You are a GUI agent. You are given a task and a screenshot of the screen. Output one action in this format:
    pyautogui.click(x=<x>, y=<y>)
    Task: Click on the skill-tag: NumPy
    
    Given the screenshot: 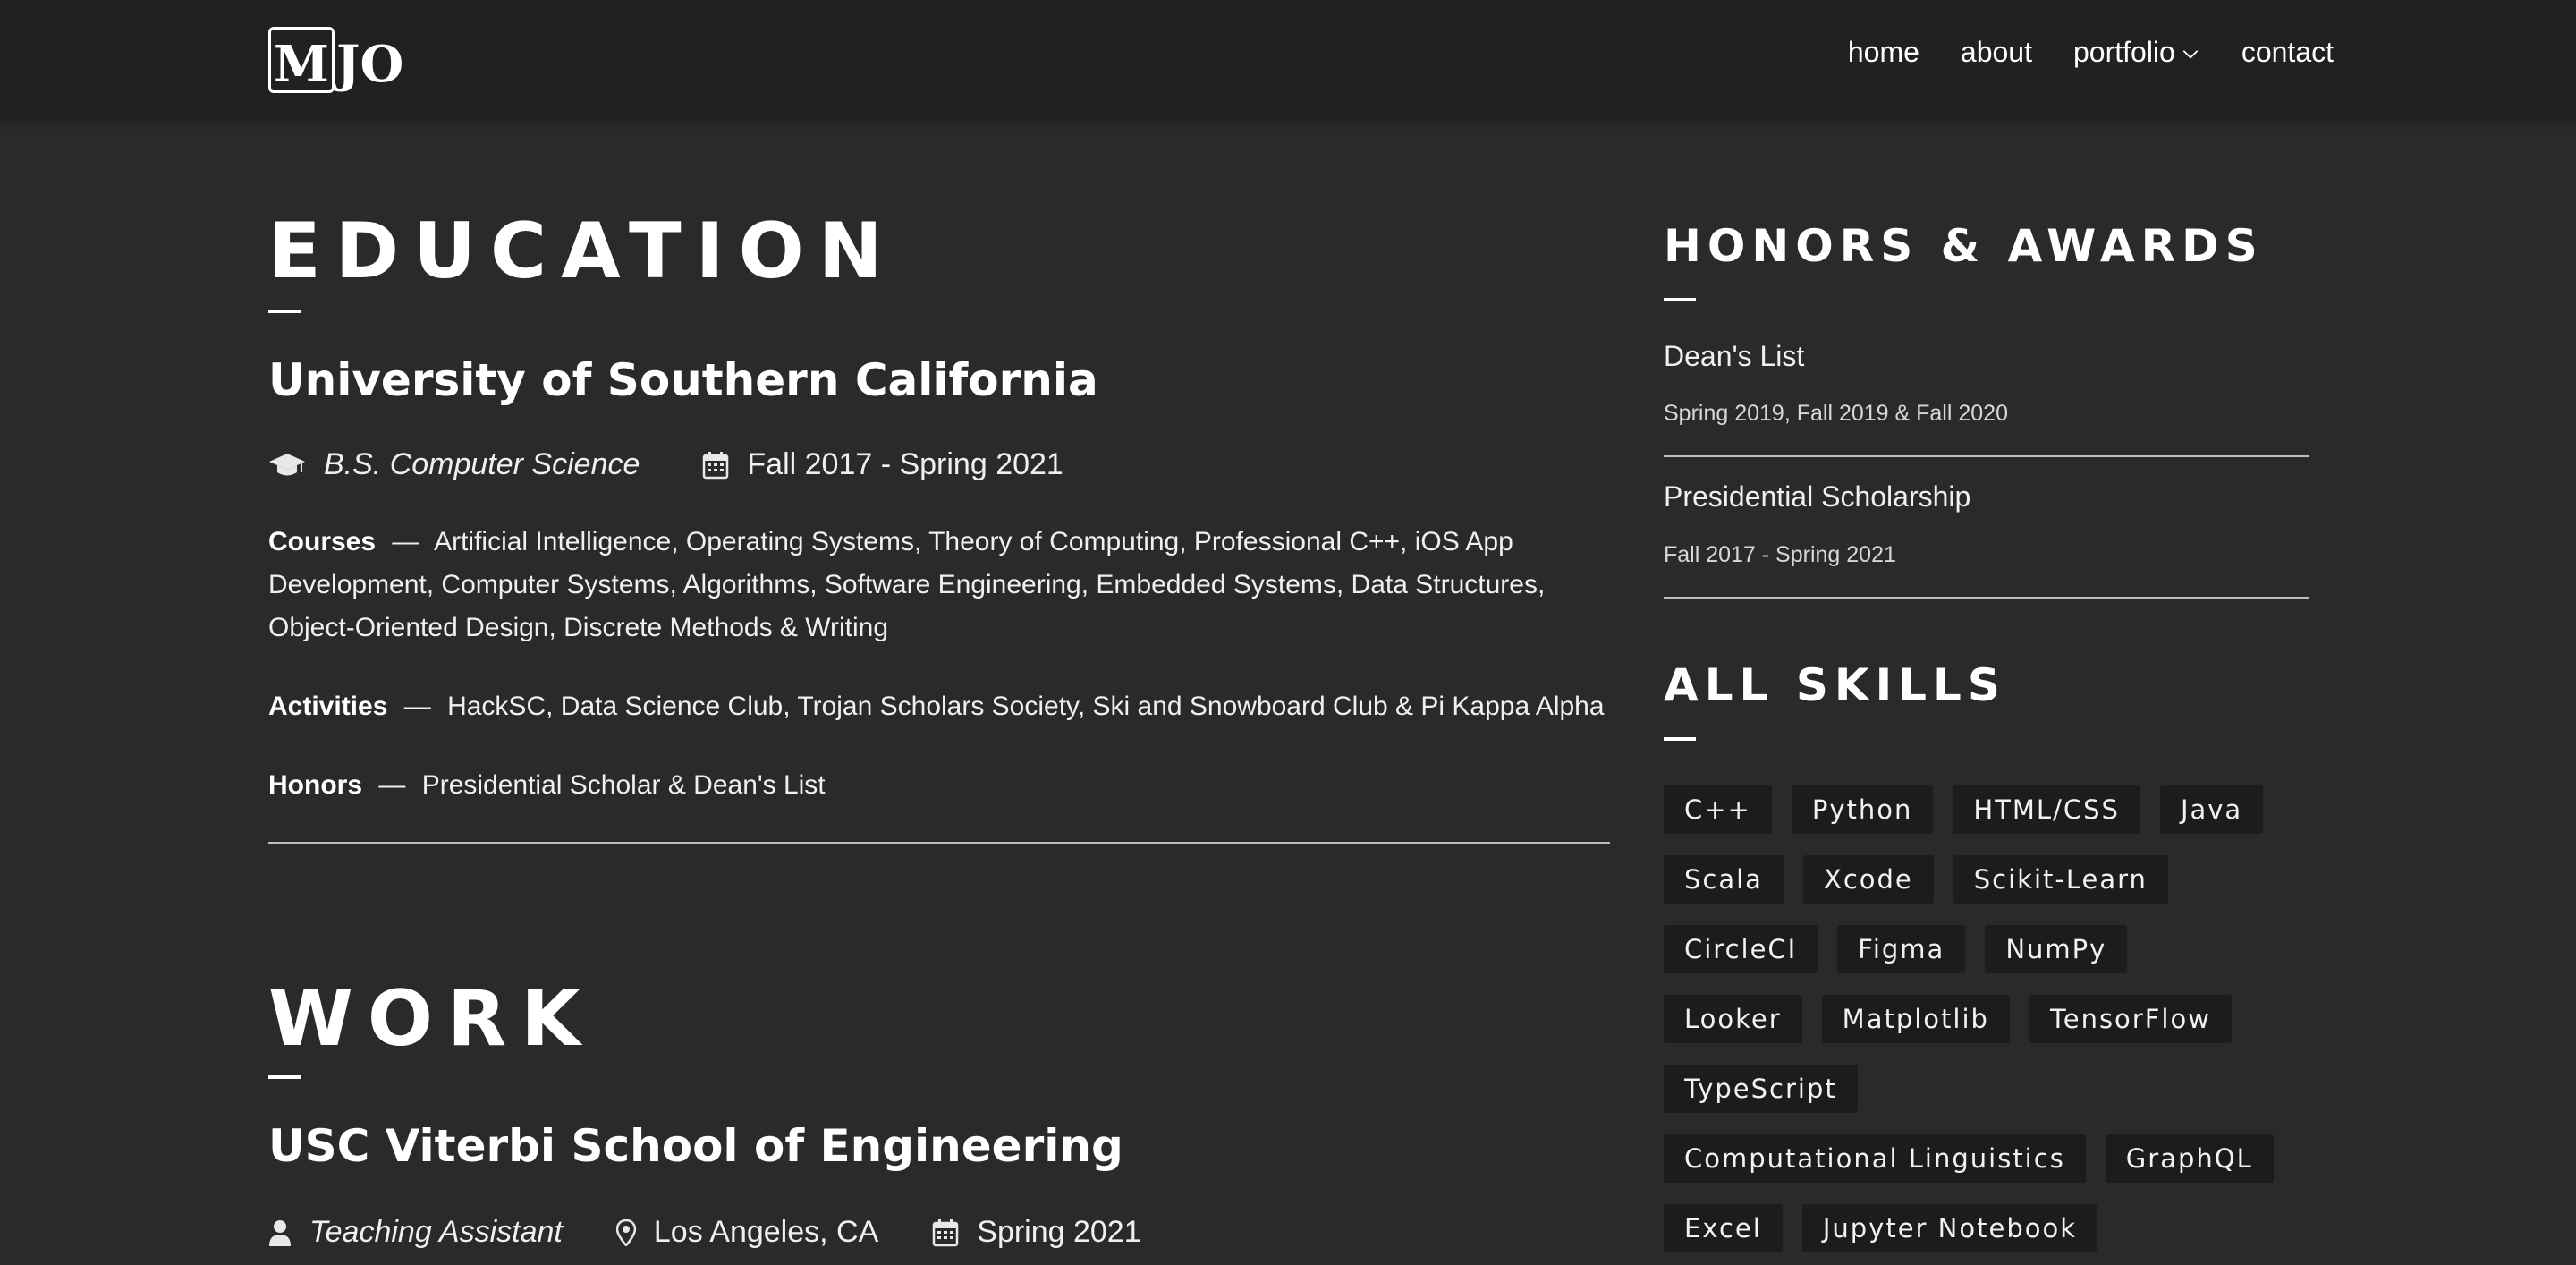 What is the action you would take?
    pyautogui.click(x=2056, y=949)
    